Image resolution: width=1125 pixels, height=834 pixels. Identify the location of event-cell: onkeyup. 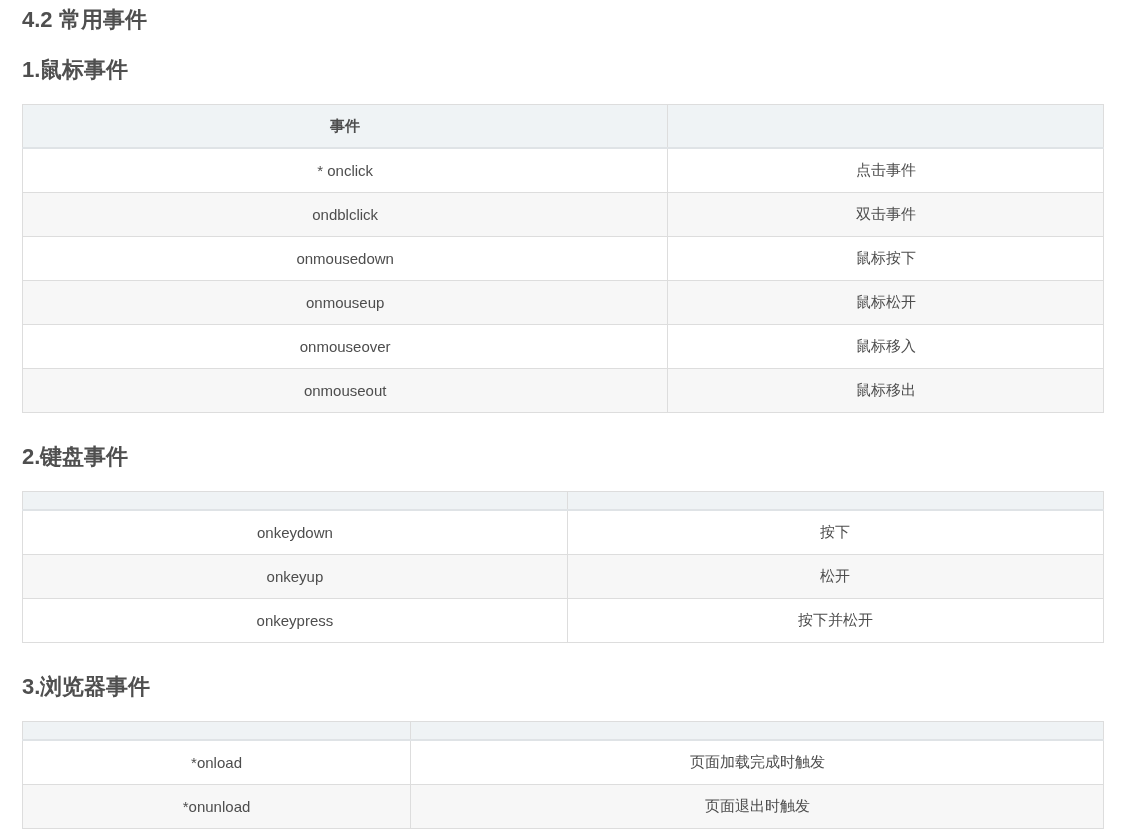
(295, 576).